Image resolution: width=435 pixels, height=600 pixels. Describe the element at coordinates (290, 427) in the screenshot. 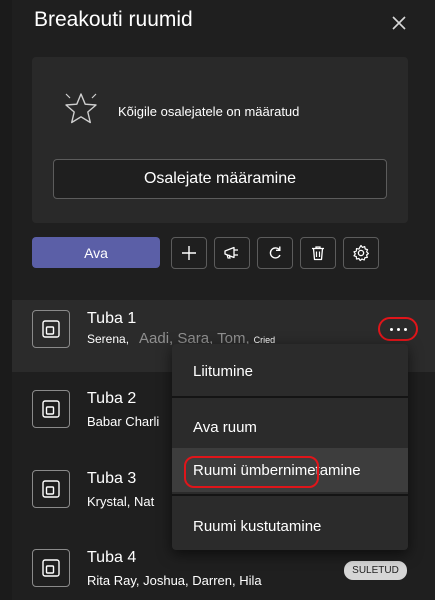

I see `menu-item-open-room: Ava ruum` at that location.